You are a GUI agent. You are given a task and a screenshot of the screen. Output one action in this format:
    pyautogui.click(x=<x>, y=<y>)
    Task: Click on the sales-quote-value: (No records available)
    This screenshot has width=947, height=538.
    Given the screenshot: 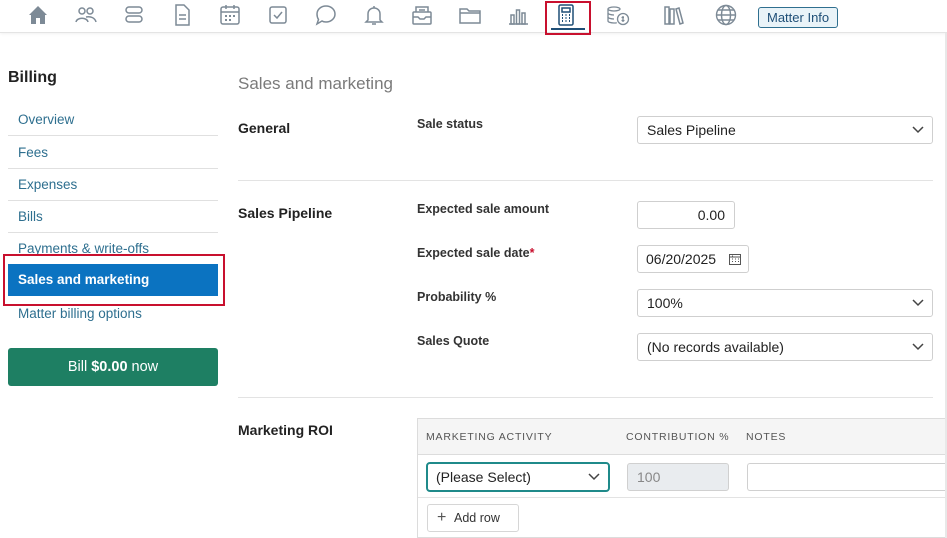 What is the action you would take?
    pyautogui.click(x=715, y=347)
    